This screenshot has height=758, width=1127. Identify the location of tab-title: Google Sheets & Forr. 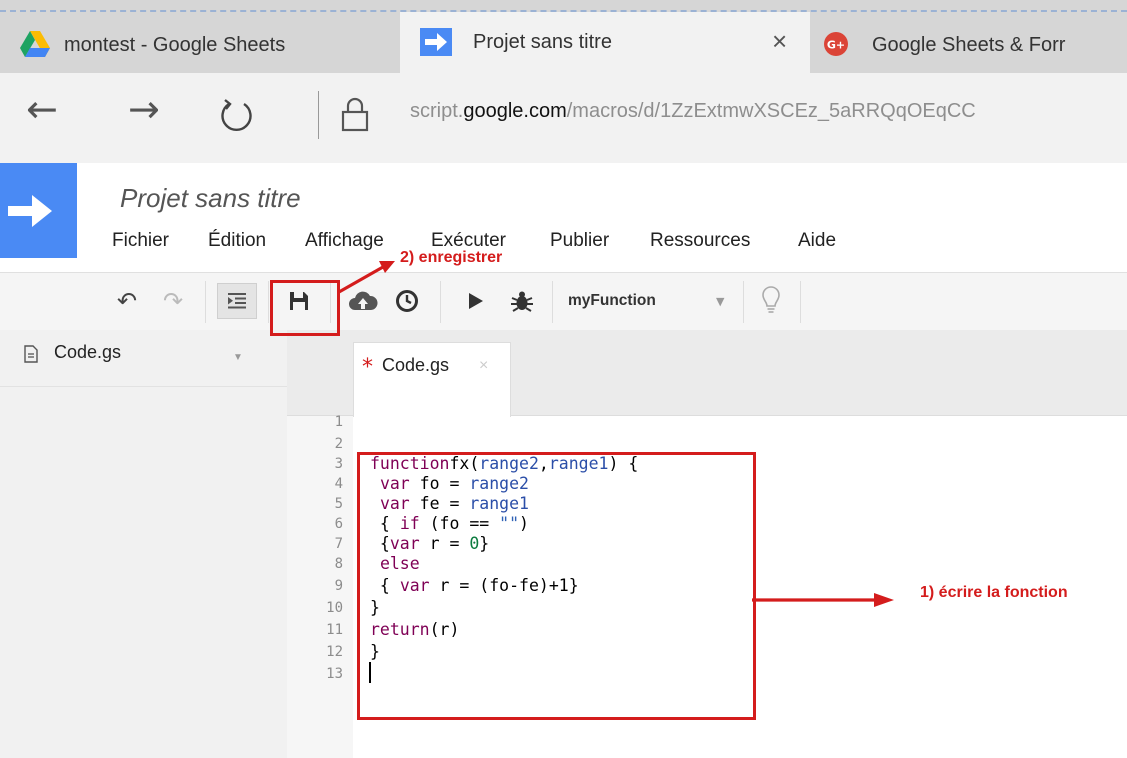
(969, 44).